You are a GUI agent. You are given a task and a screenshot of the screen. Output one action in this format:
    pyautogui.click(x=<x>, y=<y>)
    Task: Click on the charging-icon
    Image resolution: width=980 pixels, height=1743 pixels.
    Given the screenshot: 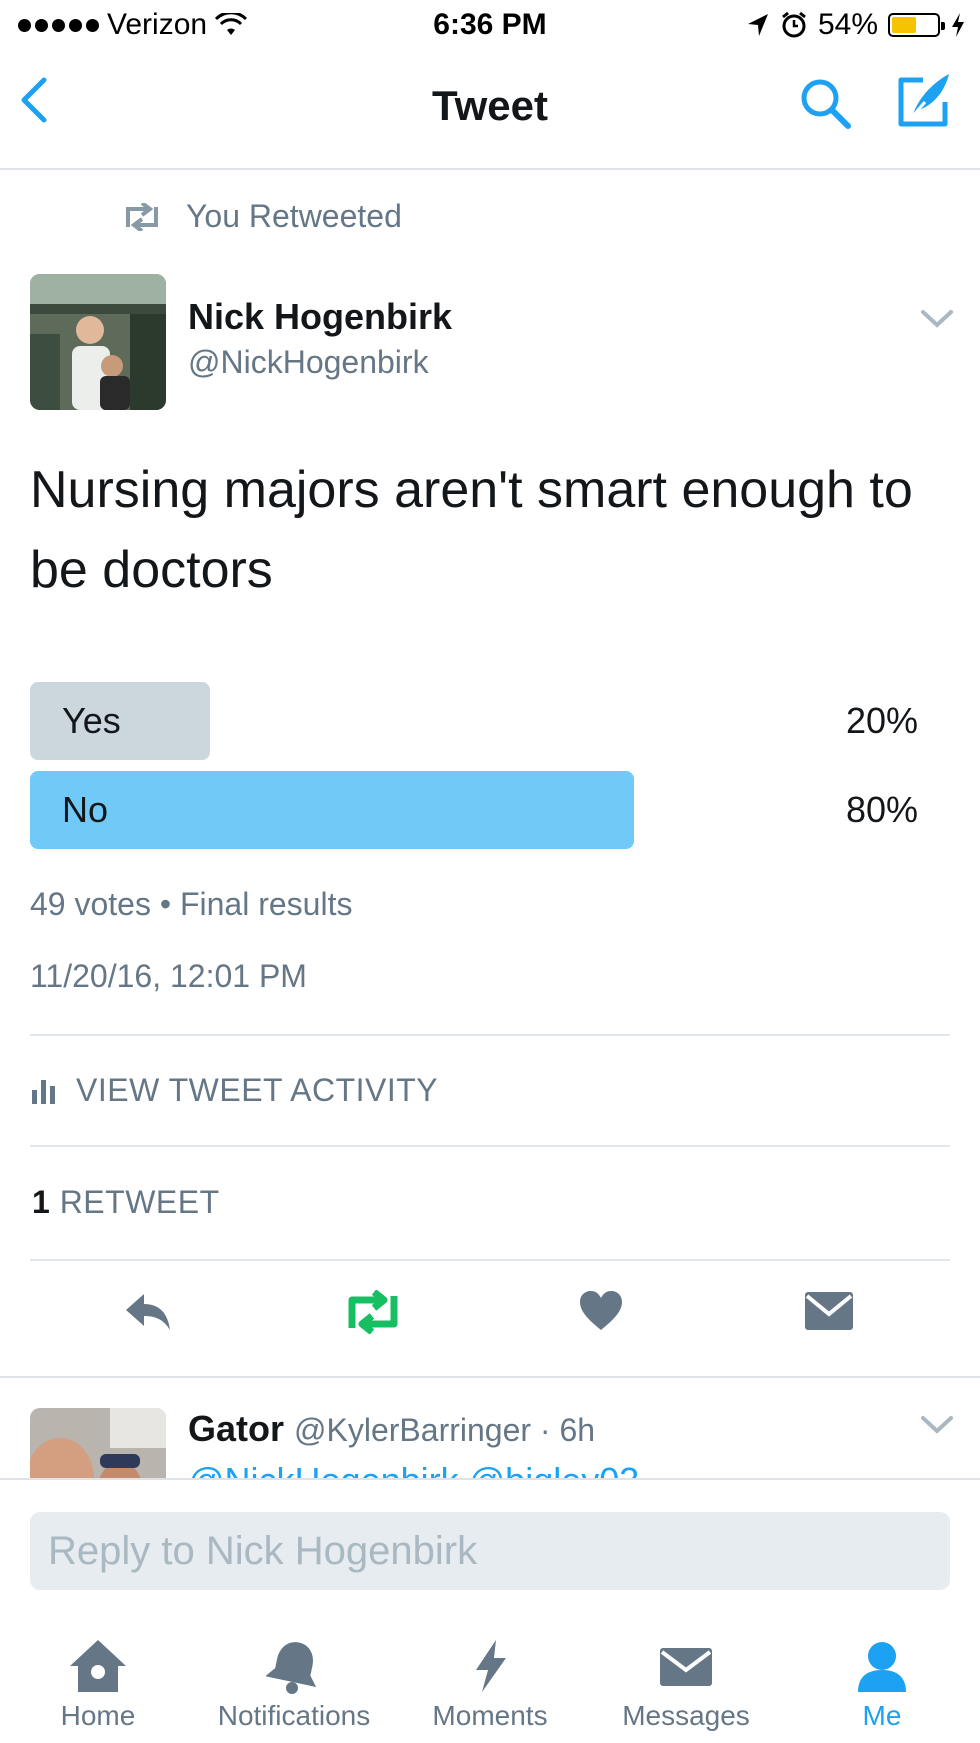 What is the action you would take?
    pyautogui.click(x=958, y=25)
    